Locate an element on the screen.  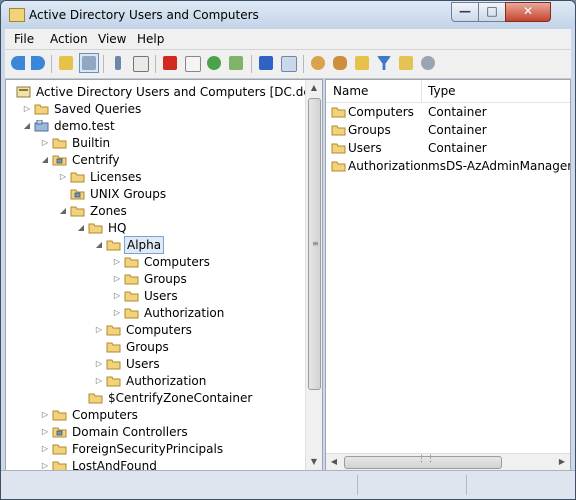
minimize-icon: — is located at coordinates (465, 11).